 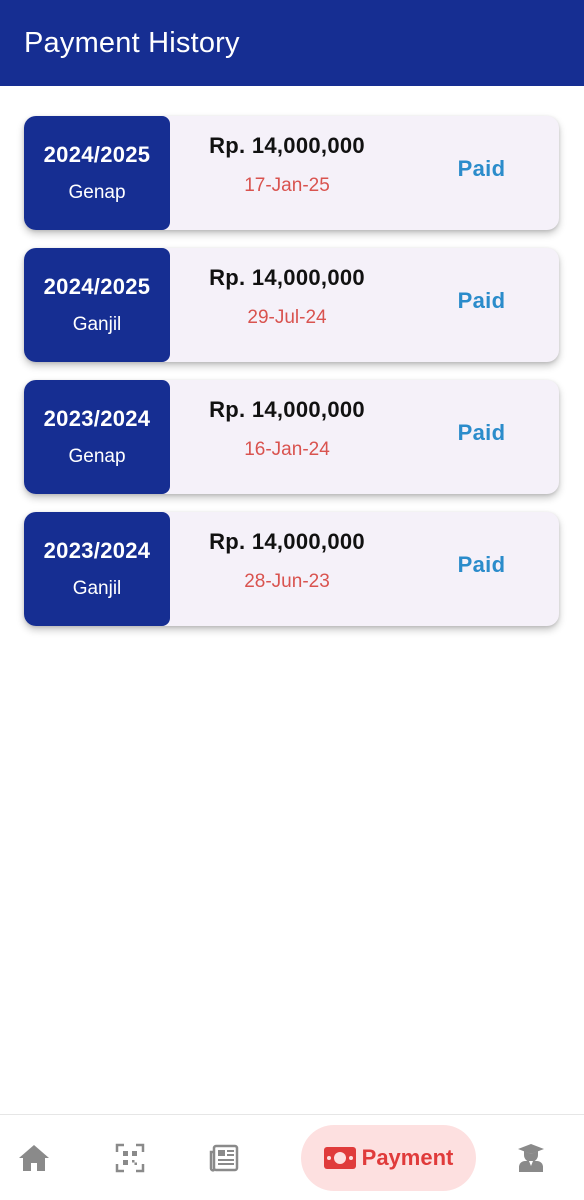 I want to click on app-bar: Payment History, so click(x=292, y=43).